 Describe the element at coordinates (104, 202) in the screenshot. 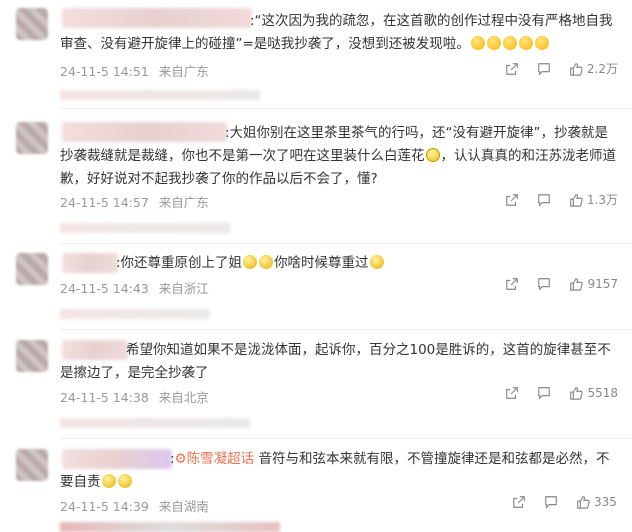

I see `comment-date: 24-11-5 14:57` at that location.